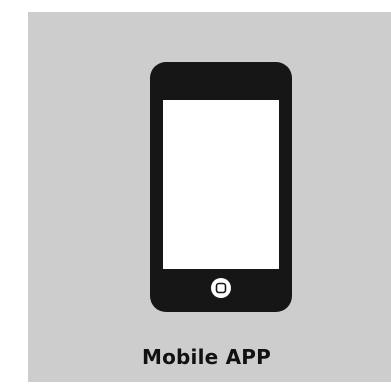 The image size is (391, 391). I want to click on home-button-icon, so click(221, 288).